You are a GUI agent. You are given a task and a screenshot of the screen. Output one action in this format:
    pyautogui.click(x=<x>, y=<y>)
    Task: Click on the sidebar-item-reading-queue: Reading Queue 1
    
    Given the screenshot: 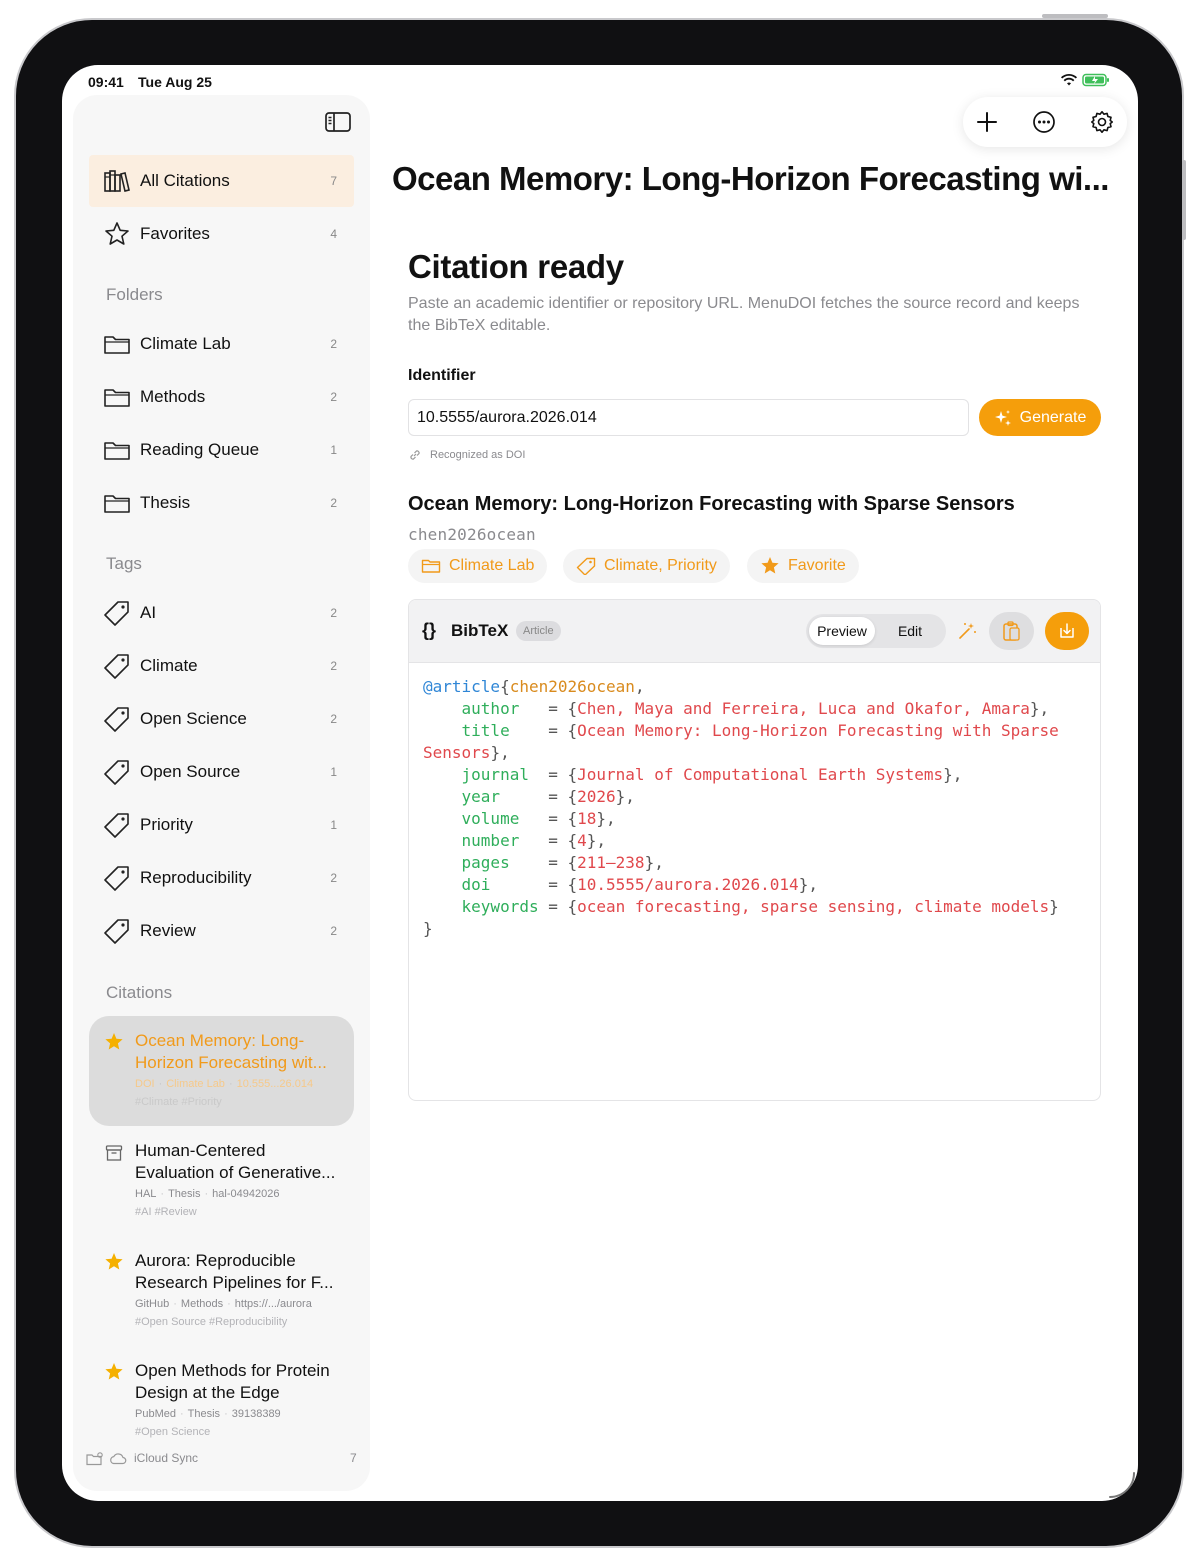 What is the action you would take?
    pyautogui.click(x=221, y=450)
    